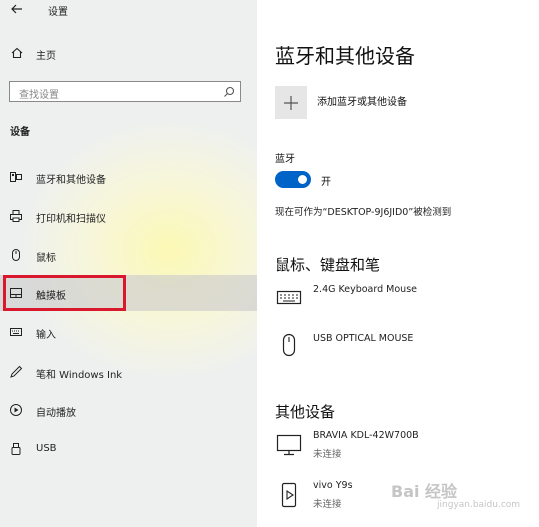 This screenshot has height=527, width=539. I want to click on device-name: vivo Y9s, so click(333, 485).